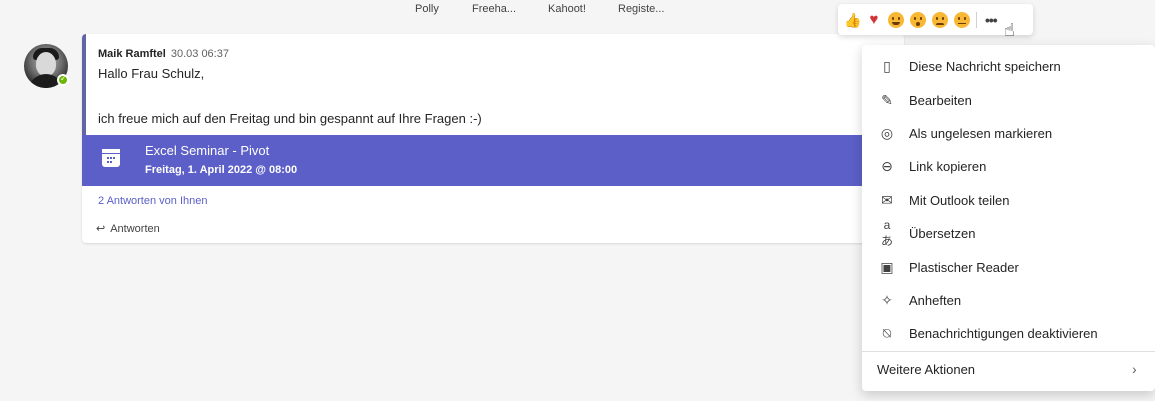 This screenshot has height=401, width=1155. I want to click on menu-item-share-outlook: ✉ Mit Outlook teilen, so click(1008, 200).